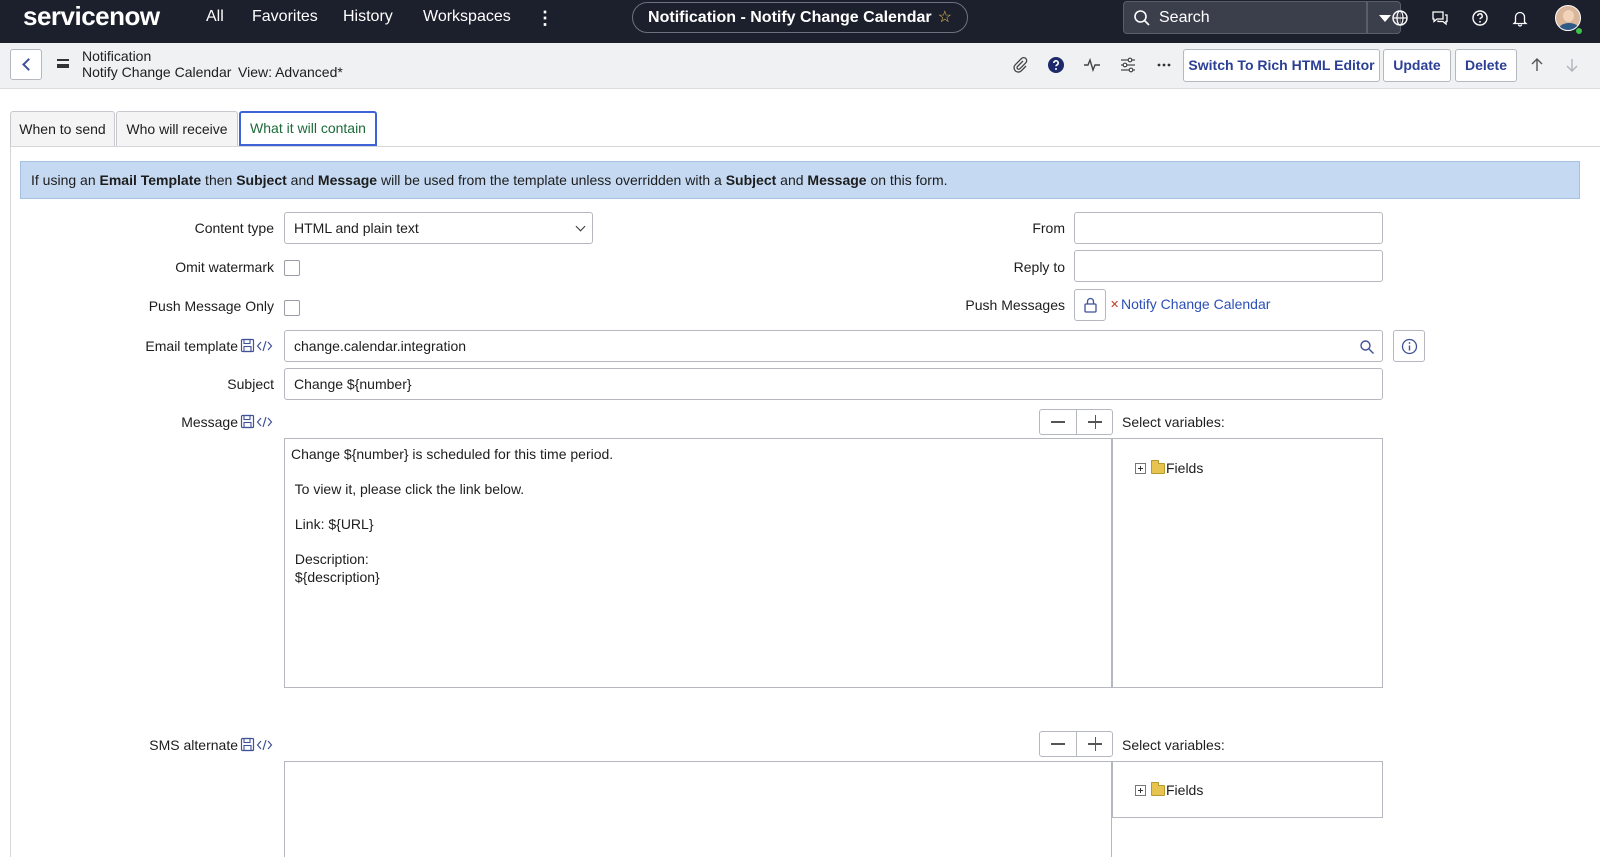 The width and height of the screenshot is (1600, 857). I want to click on info-icon, so click(1409, 346).